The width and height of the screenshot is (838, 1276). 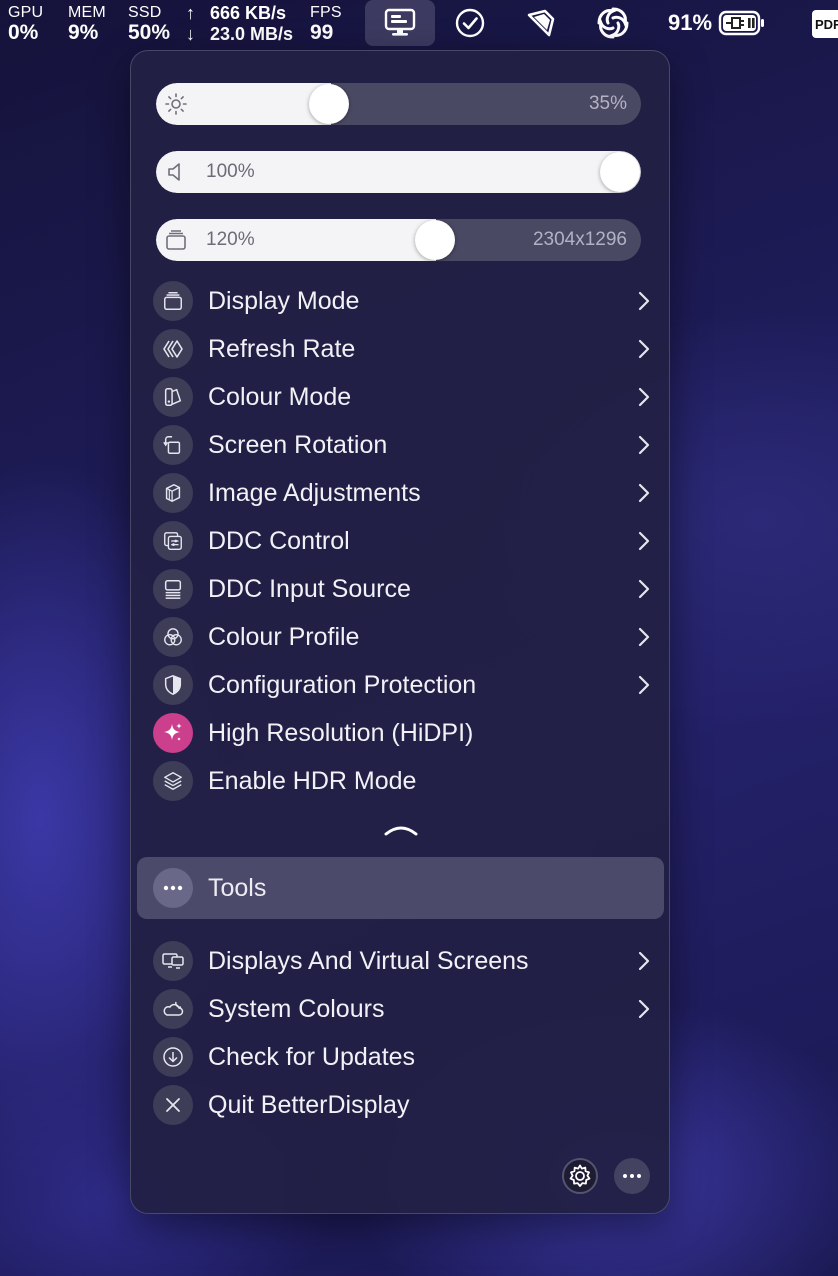 I want to click on resolution-slider: 120% 2304x1296, so click(x=398, y=240).